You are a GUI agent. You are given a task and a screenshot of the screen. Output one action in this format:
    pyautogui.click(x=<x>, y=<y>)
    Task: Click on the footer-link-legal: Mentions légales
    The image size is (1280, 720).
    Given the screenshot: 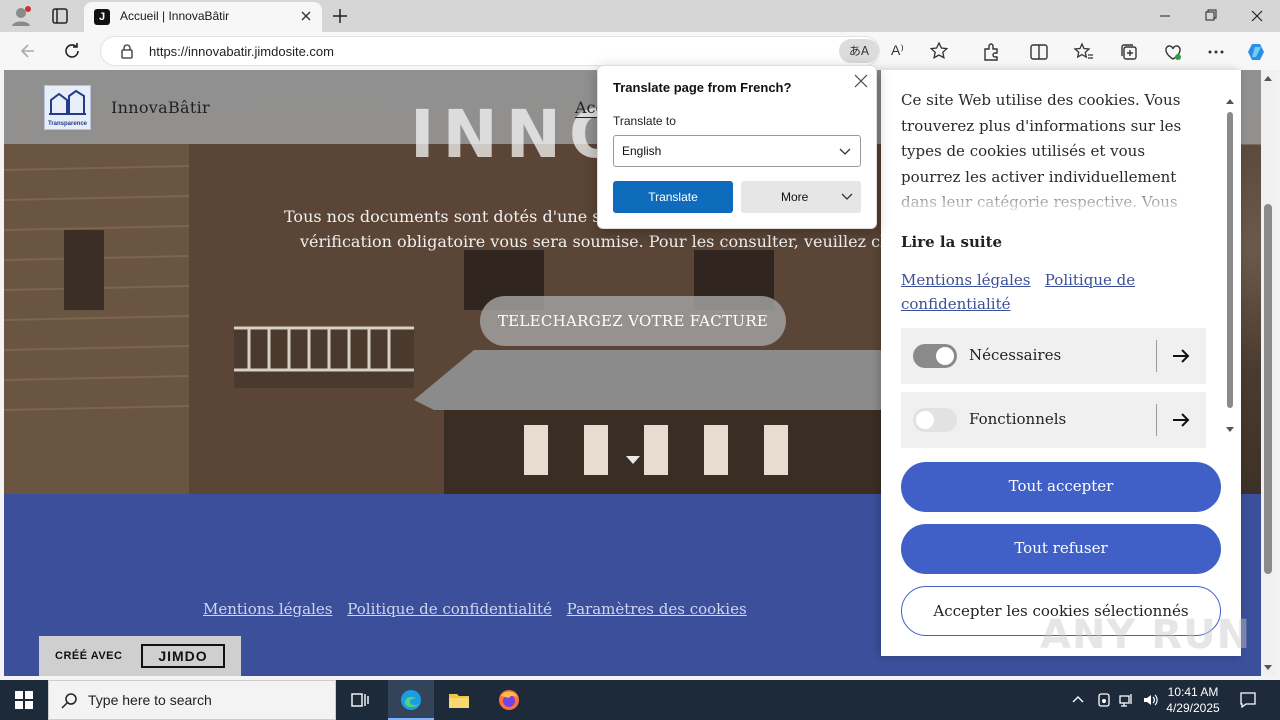 What is the action you would take?
    pyautogui.click(x=267, y=609)
    